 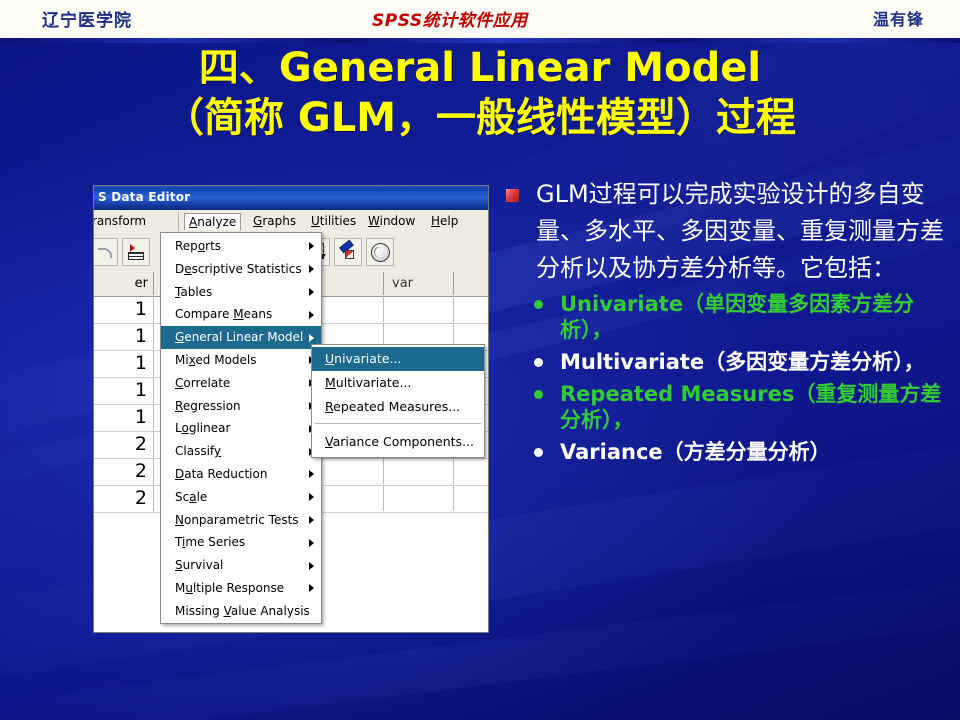 What do you see at coordinates (380, 252) in the screenshot?
I see `split-file-icon` at bounding box center [380, 252].